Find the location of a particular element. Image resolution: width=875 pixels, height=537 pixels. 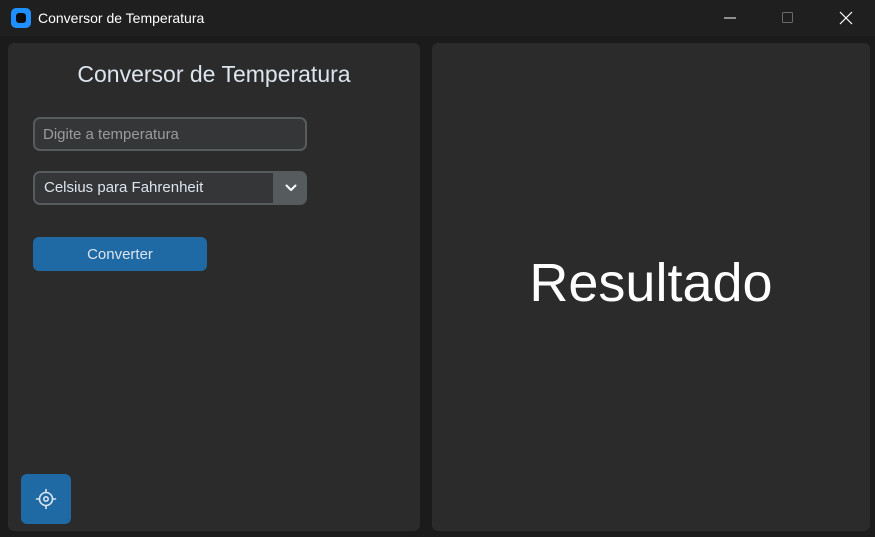

maximize-icon is located at coordinates (787, 17).